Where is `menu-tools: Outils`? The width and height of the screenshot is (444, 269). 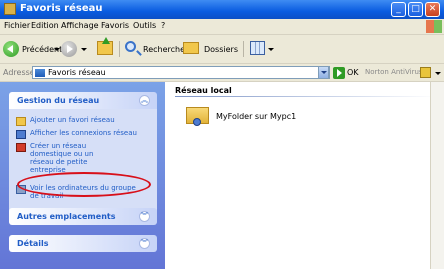
menu-tools: Outils is located at coordinates (144, 25).